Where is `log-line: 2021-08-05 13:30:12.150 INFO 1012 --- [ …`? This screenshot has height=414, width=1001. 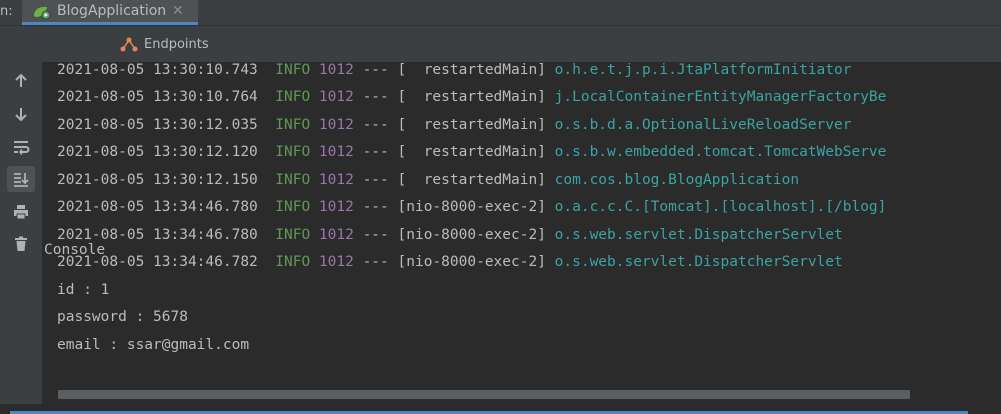 log-line: 2021-08-05 13:30:12.150 INFO 1012 --- [ … is located at coordinates (428, 180).